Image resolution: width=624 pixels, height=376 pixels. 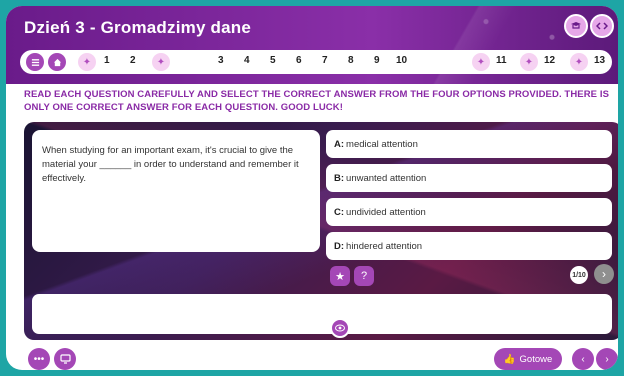 What do you see at coordinates (57, 62) in the screenshot?
I see `home-icon` at bounding box center [57, 62].